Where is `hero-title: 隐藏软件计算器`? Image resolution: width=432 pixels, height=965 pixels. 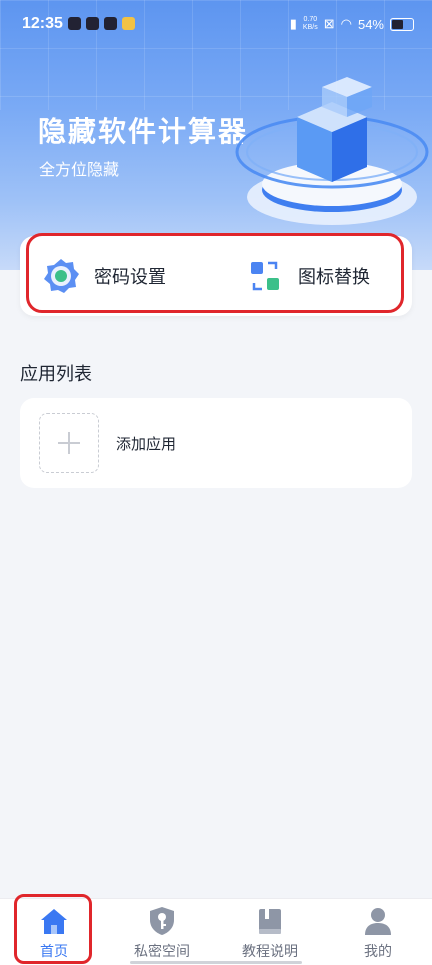
hero-title: 隐藏软件计算器 is located at coordinates (143, 131).